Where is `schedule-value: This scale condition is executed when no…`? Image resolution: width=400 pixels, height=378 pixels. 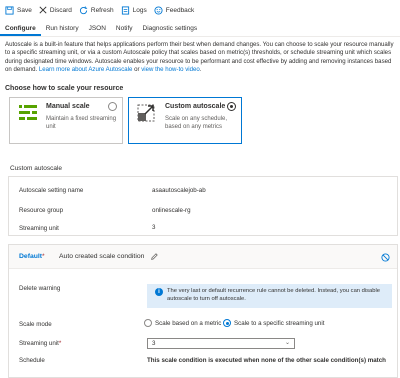
schedule-value: This scale condition is executed when no… is located at coordinates (266, 360).